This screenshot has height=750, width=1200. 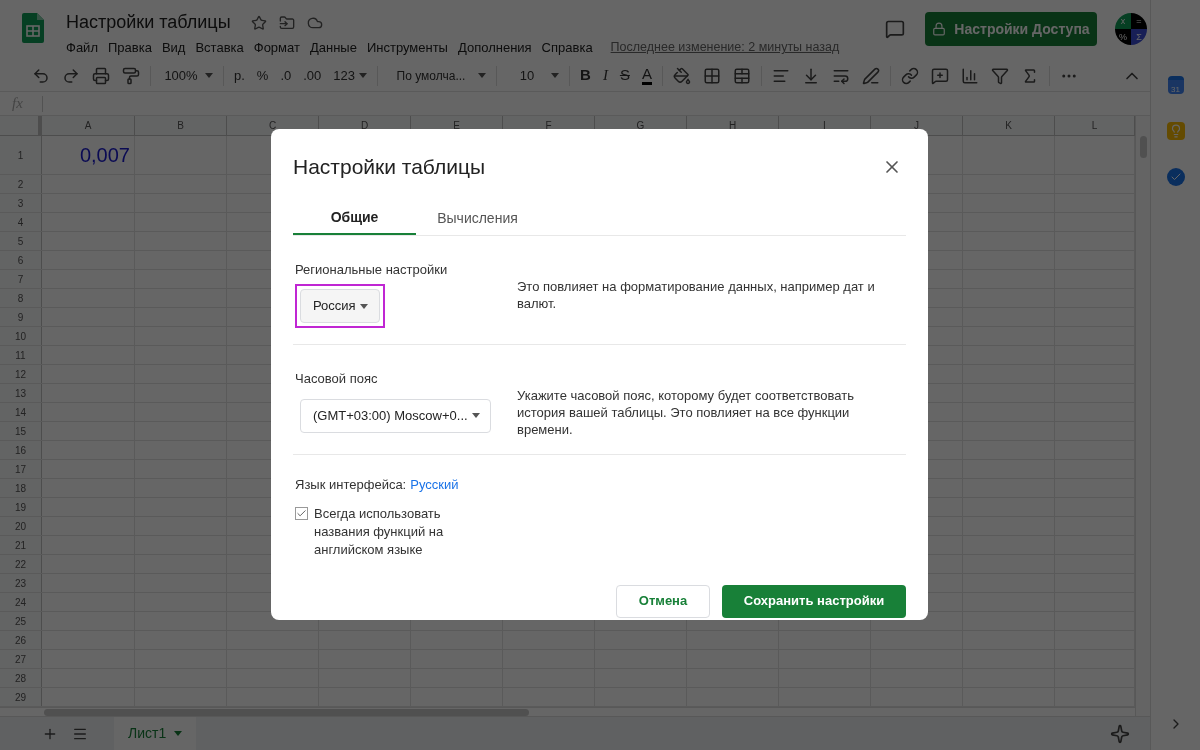 What do you see at coordinates (389, 167) in the screenshot?
I see `dialog-title: Настройки таблицы` at bounding box center [389, 167].